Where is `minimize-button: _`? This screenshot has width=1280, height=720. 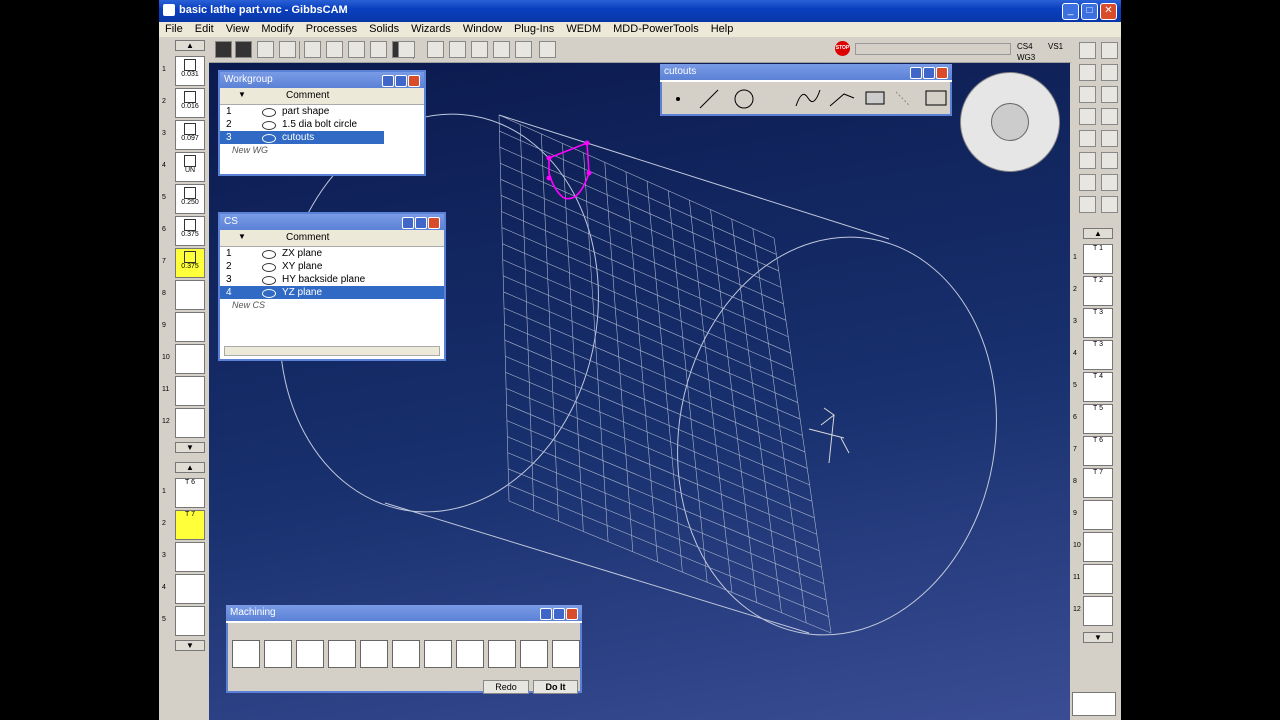 minimize-button: _ is located at coordinates (1070, 11).